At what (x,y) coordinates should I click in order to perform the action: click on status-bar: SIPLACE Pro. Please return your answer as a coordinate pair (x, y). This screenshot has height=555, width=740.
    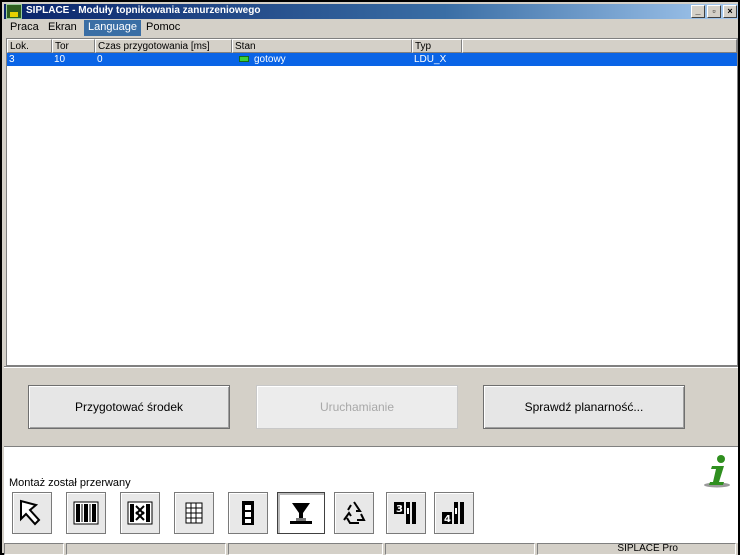
    Looking at the image, I should click on (371, 549).